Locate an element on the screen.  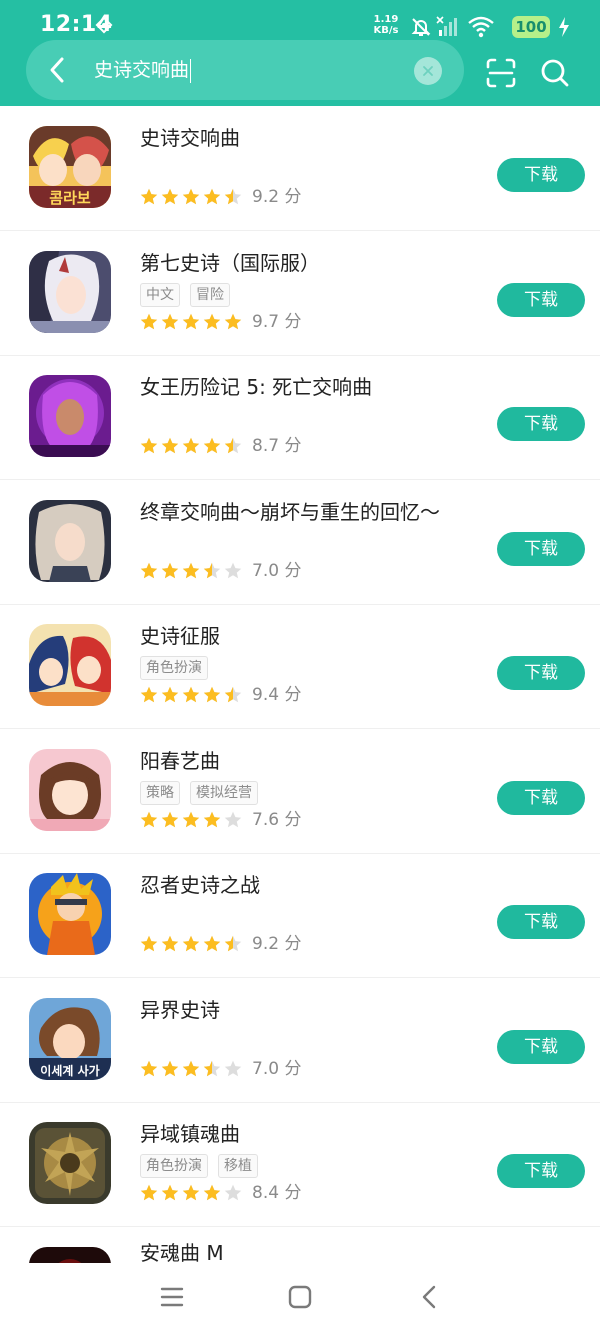
app-name: 史诗征服 is located at coordinates (180, 636).